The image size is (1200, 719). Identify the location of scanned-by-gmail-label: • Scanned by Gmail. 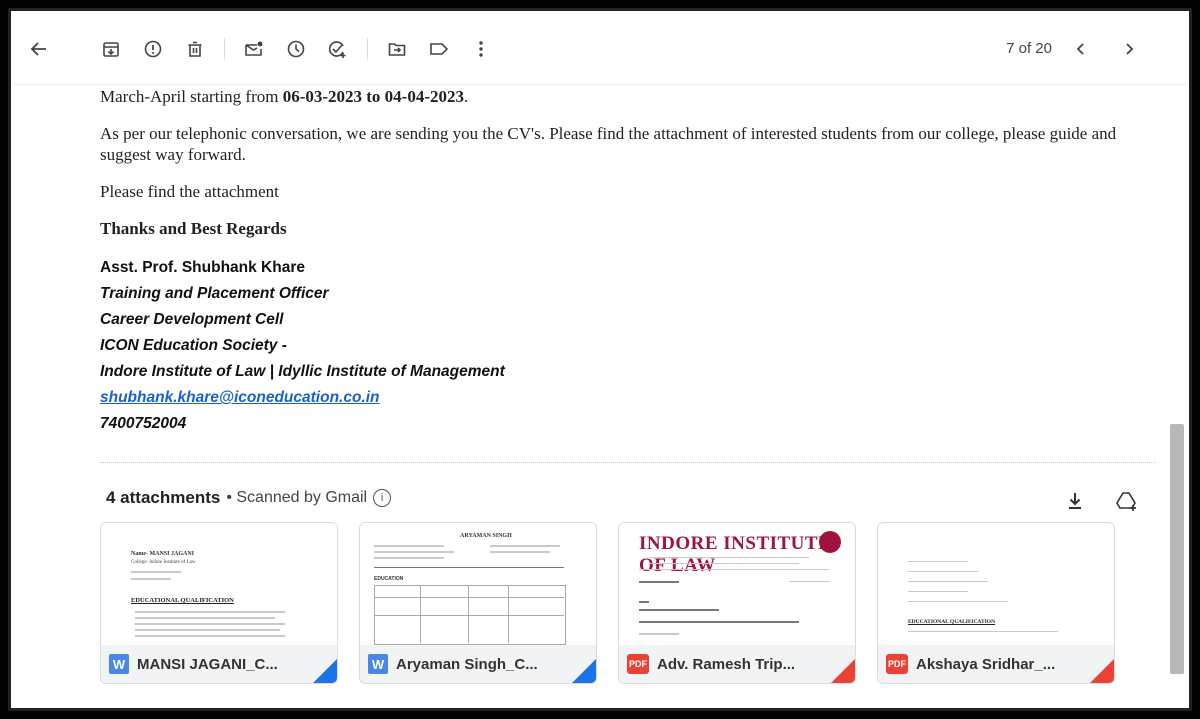
(297, 497).